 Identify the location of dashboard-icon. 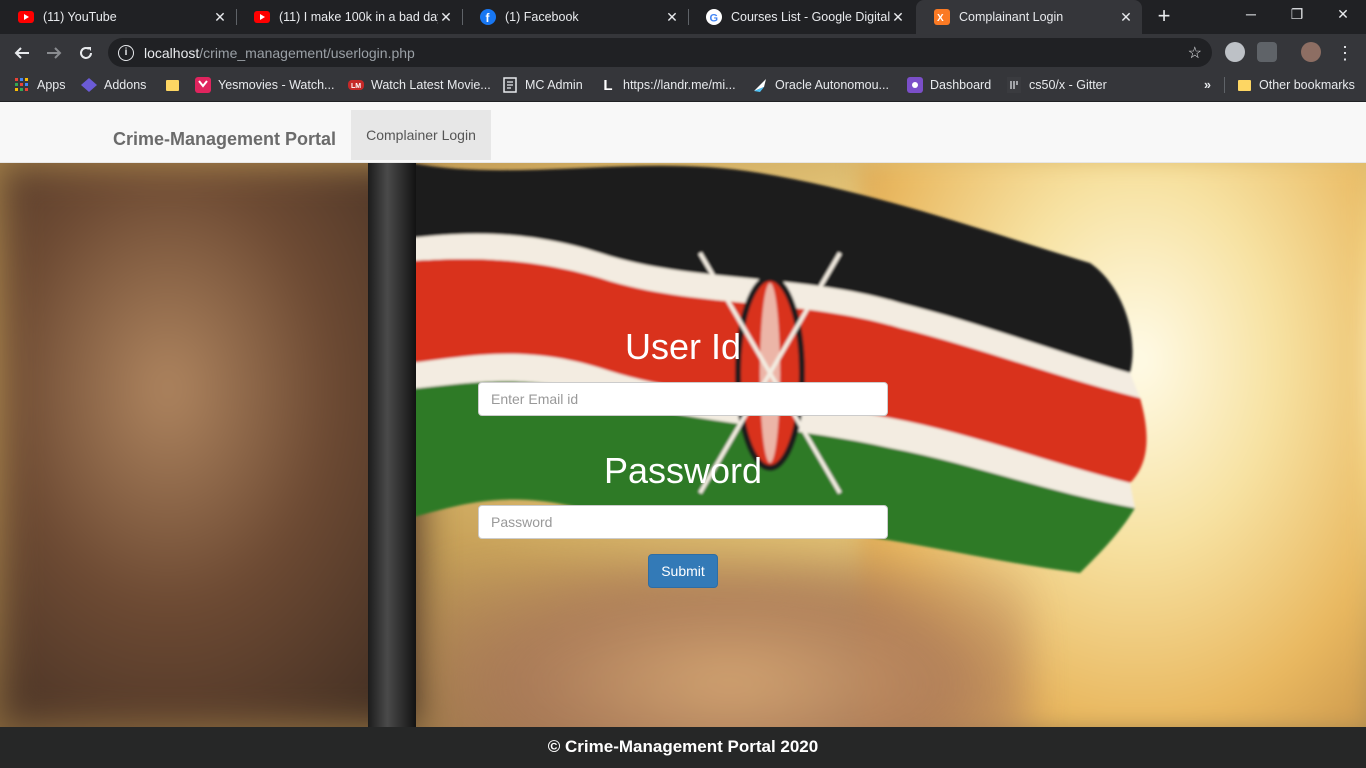
(915, 85).